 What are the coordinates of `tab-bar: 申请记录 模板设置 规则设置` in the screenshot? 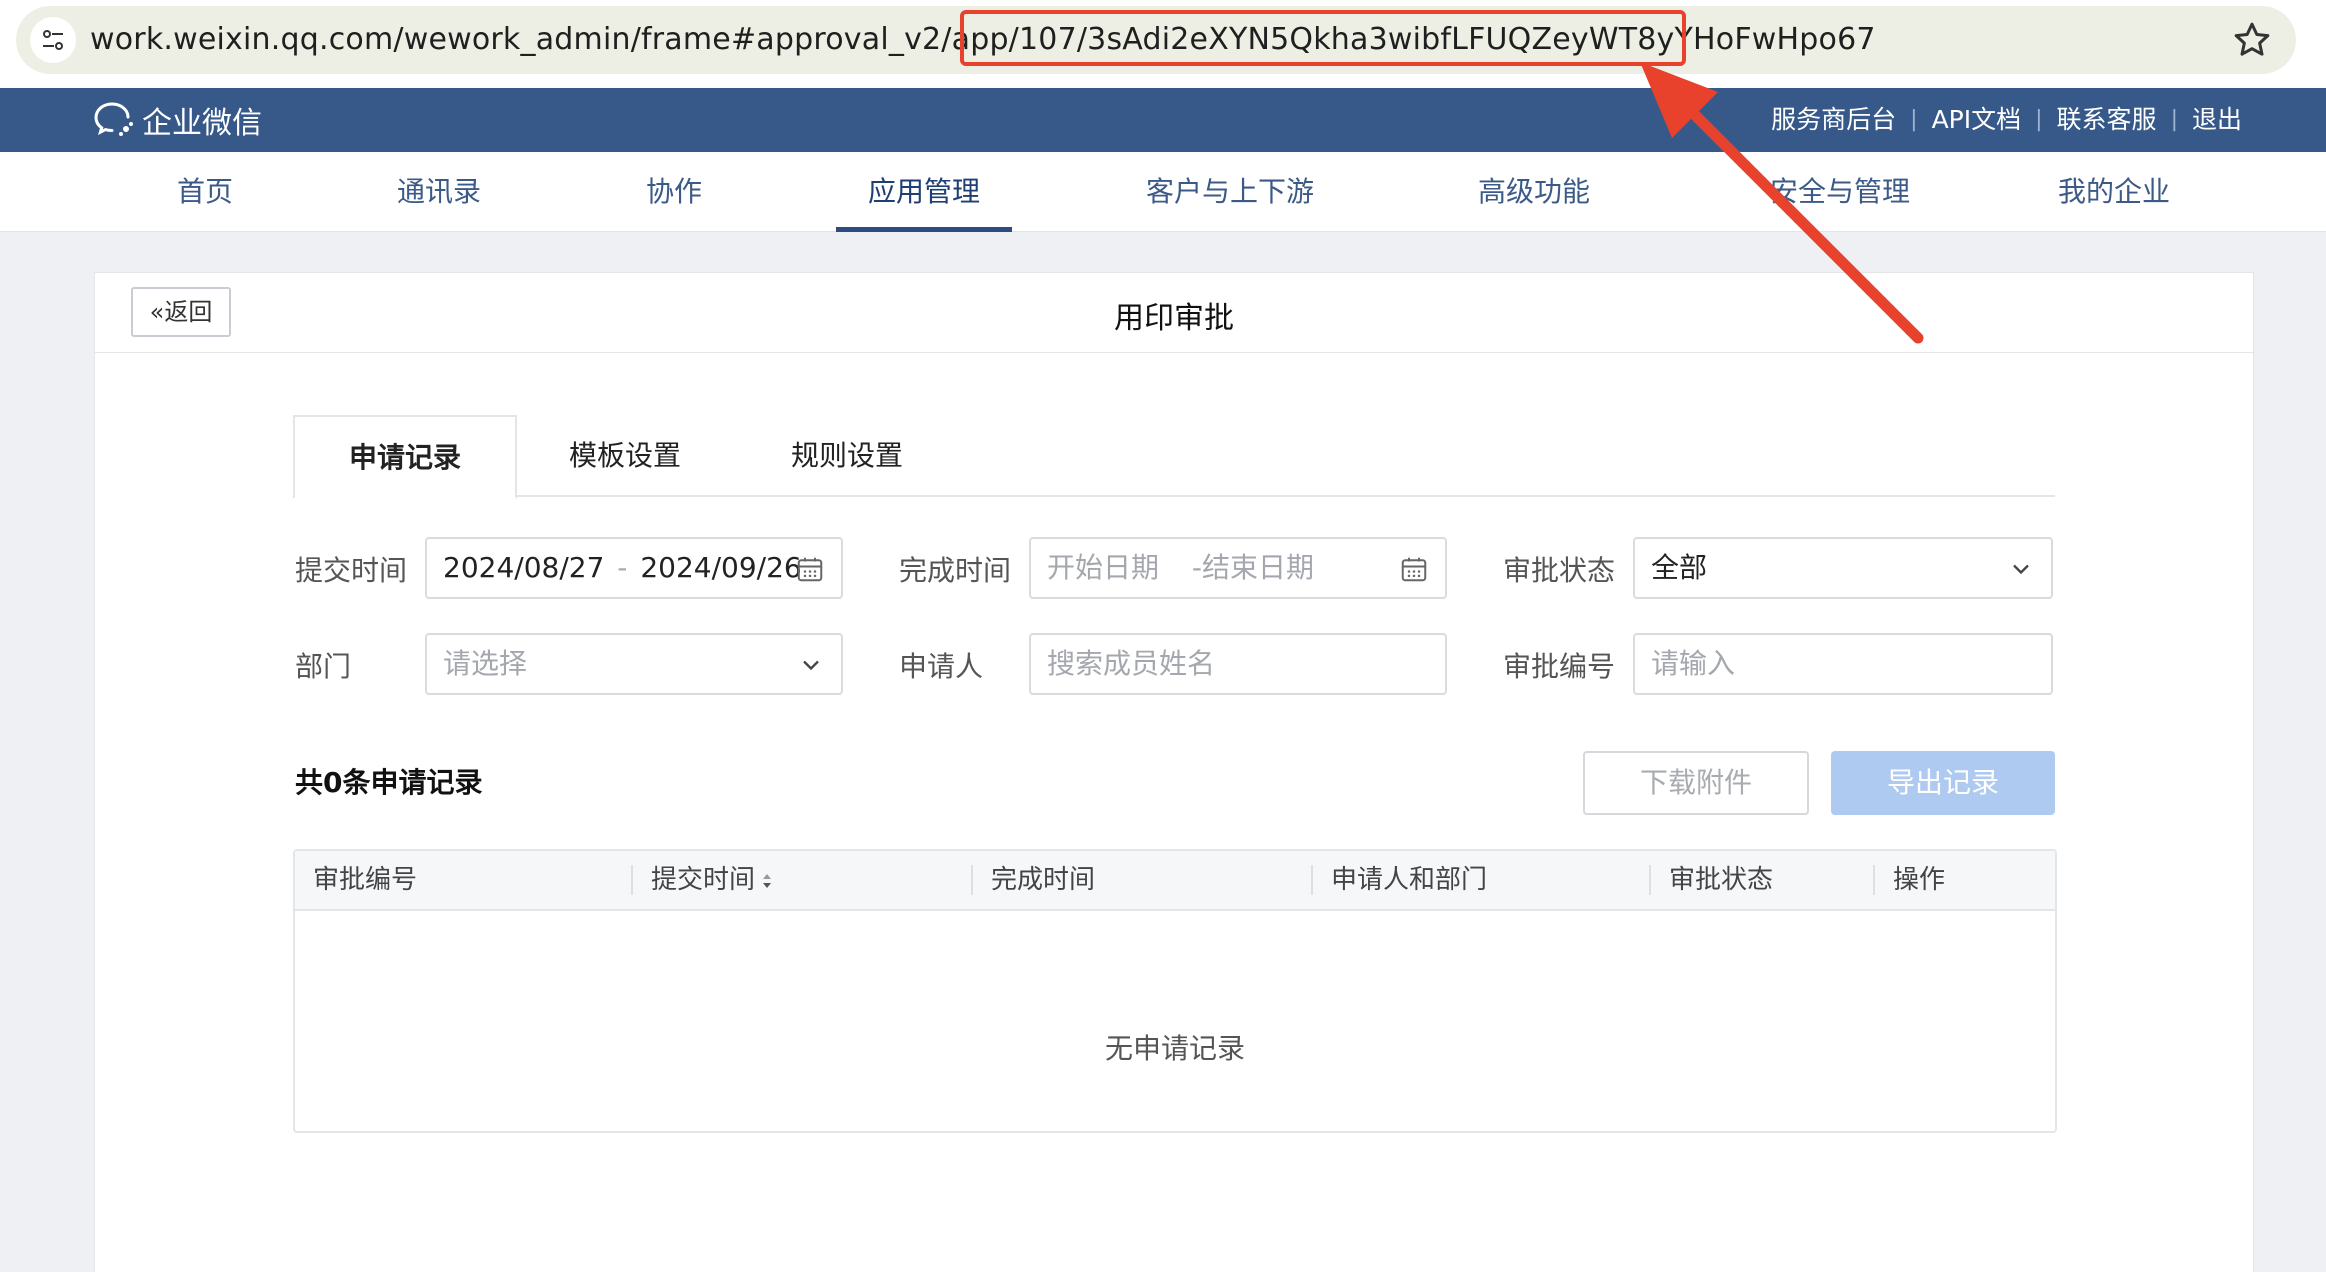 It's located at (1174, 457).